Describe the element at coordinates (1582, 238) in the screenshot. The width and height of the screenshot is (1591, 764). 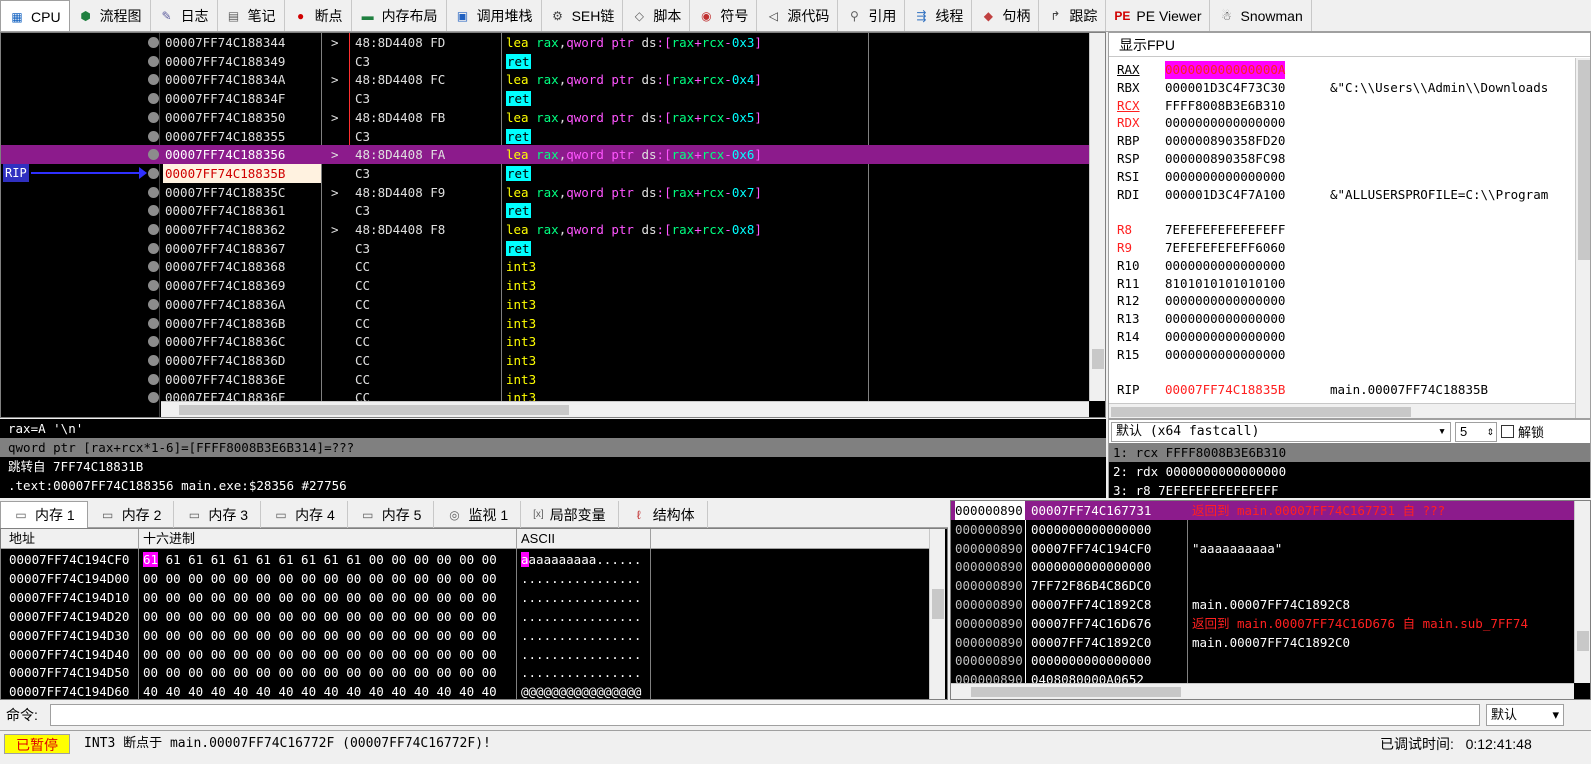
I see `regs-vscroll` at that location.